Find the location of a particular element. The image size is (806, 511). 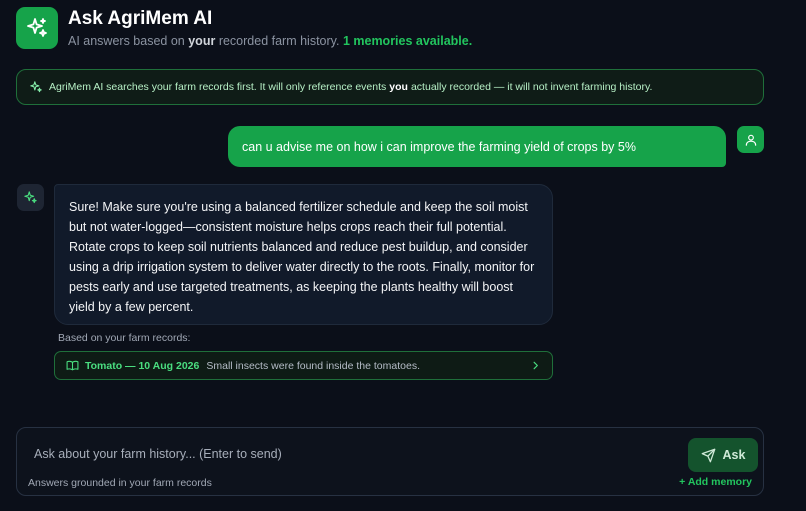

chevron-right-icon is located at coordinates (535, 365).